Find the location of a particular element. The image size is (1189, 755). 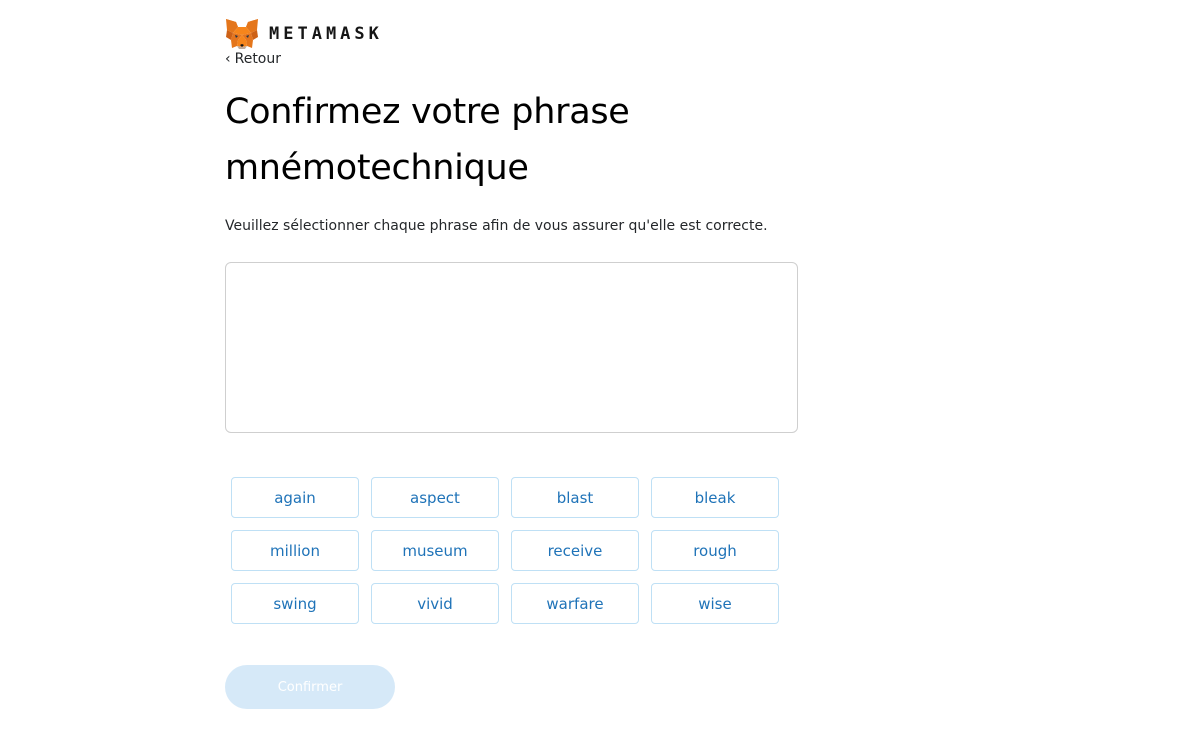

selected-words-area is located at coordinates (511, 347).